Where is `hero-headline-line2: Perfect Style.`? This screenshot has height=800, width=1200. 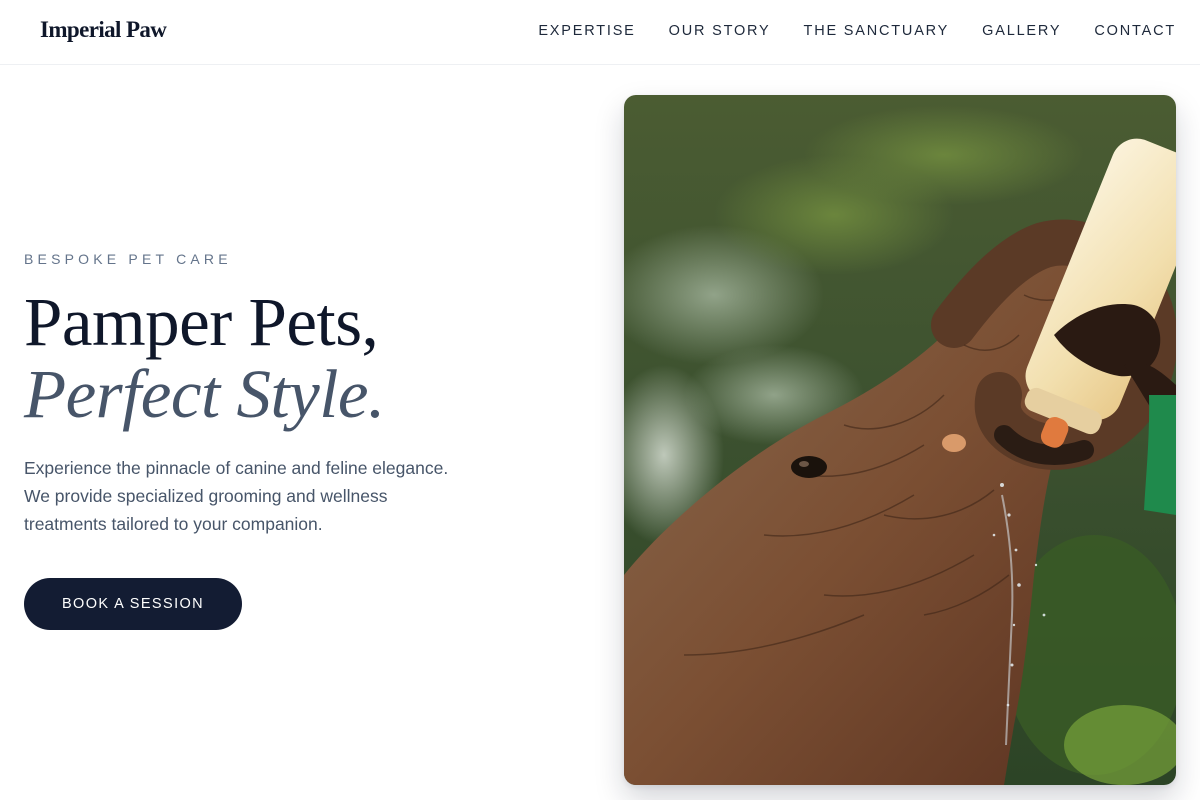 hero-headline-line2: Perfect Style. is located at coordinates (204, 394).